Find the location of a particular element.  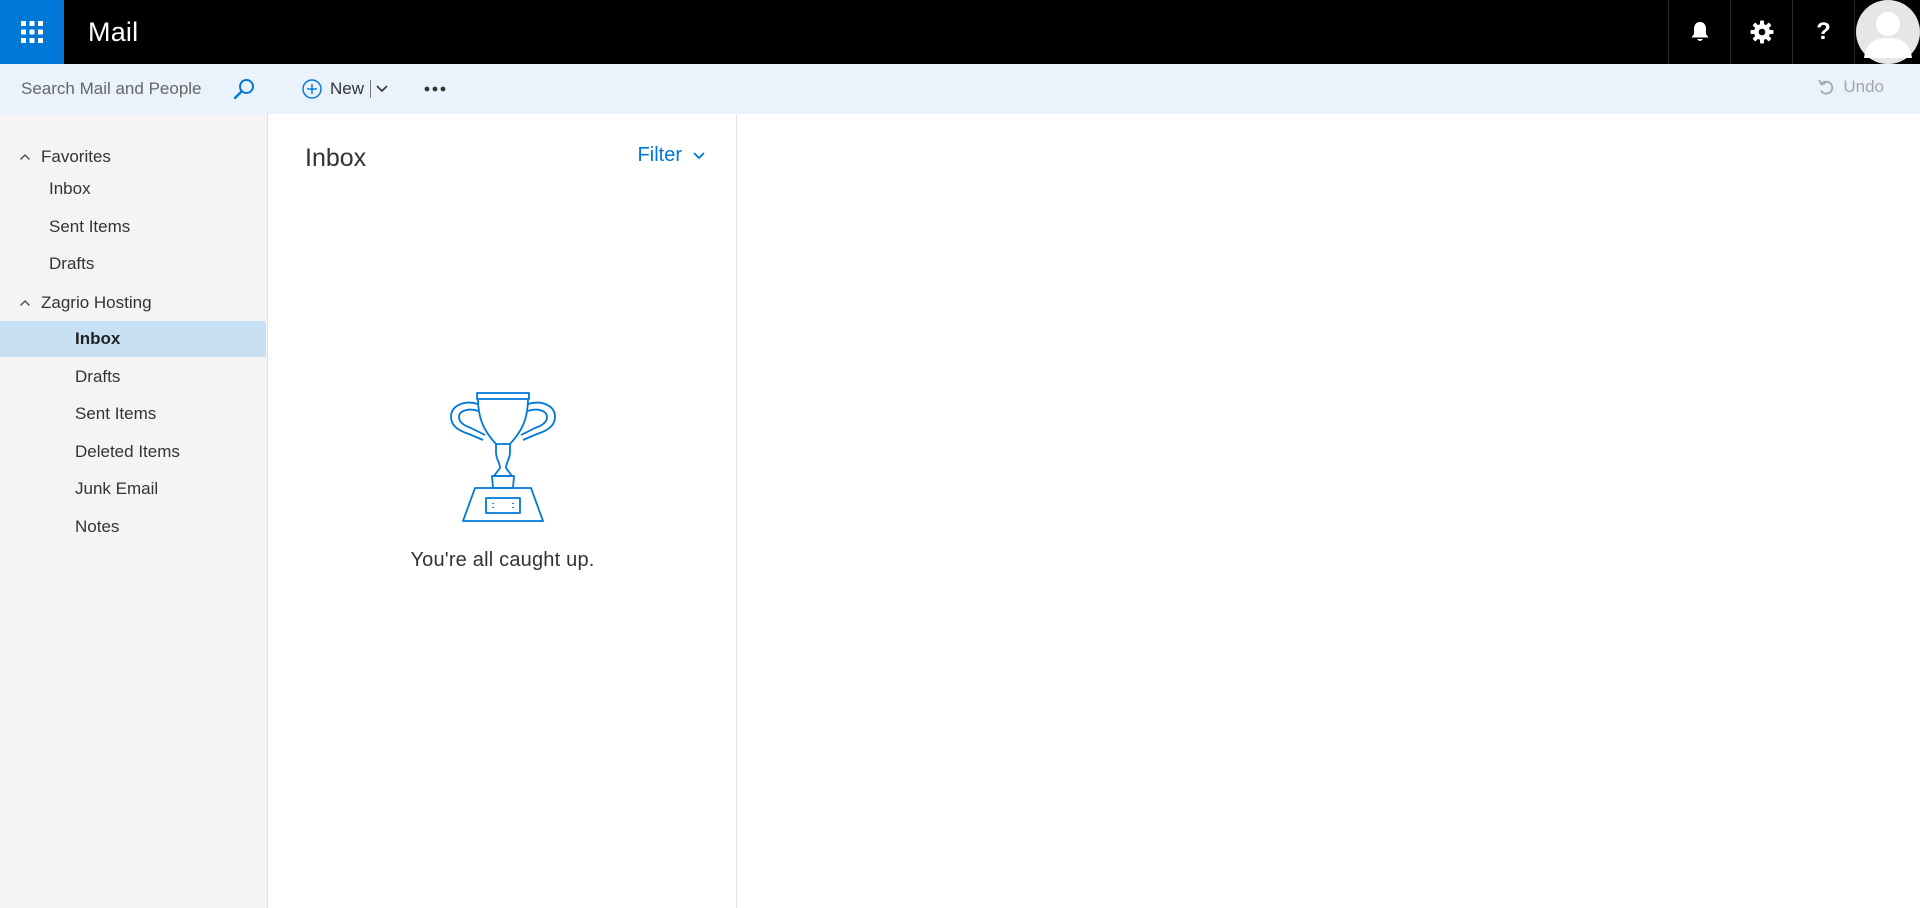

new-button-divider is located at coordinates (371, 89).